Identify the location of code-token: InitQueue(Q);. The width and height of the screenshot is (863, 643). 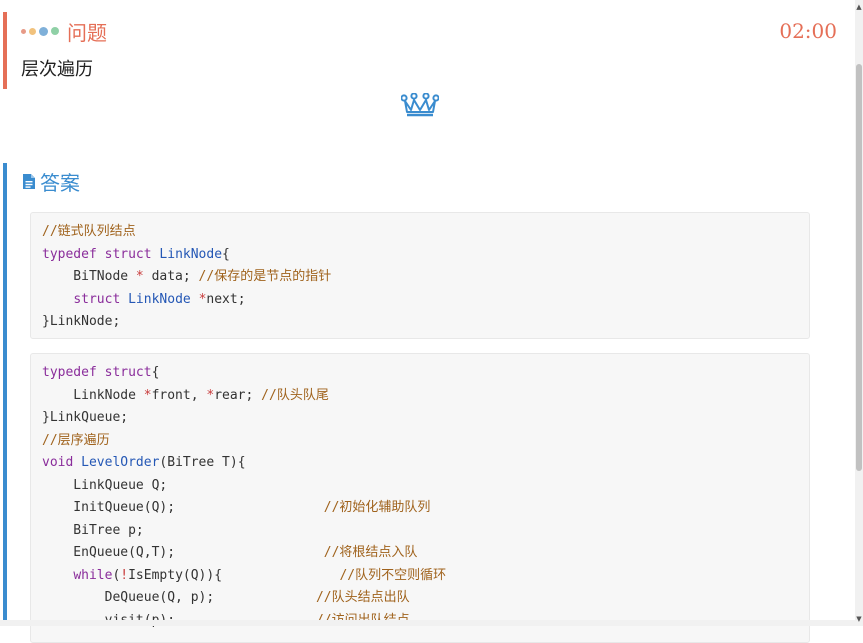
(183, 507).